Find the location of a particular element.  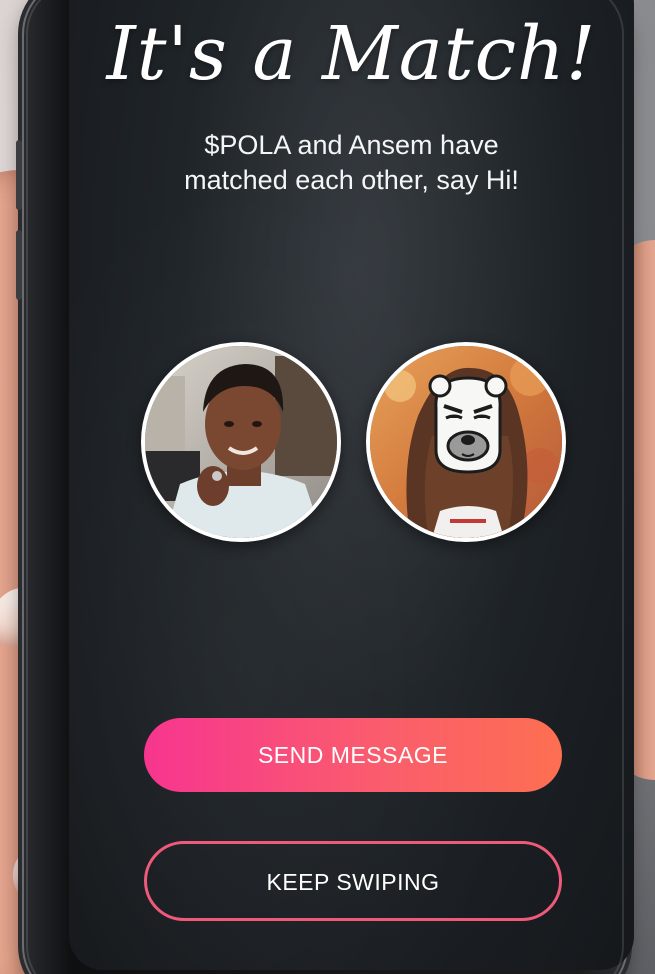

avatar-ansem is located at coordinates (241, 442).